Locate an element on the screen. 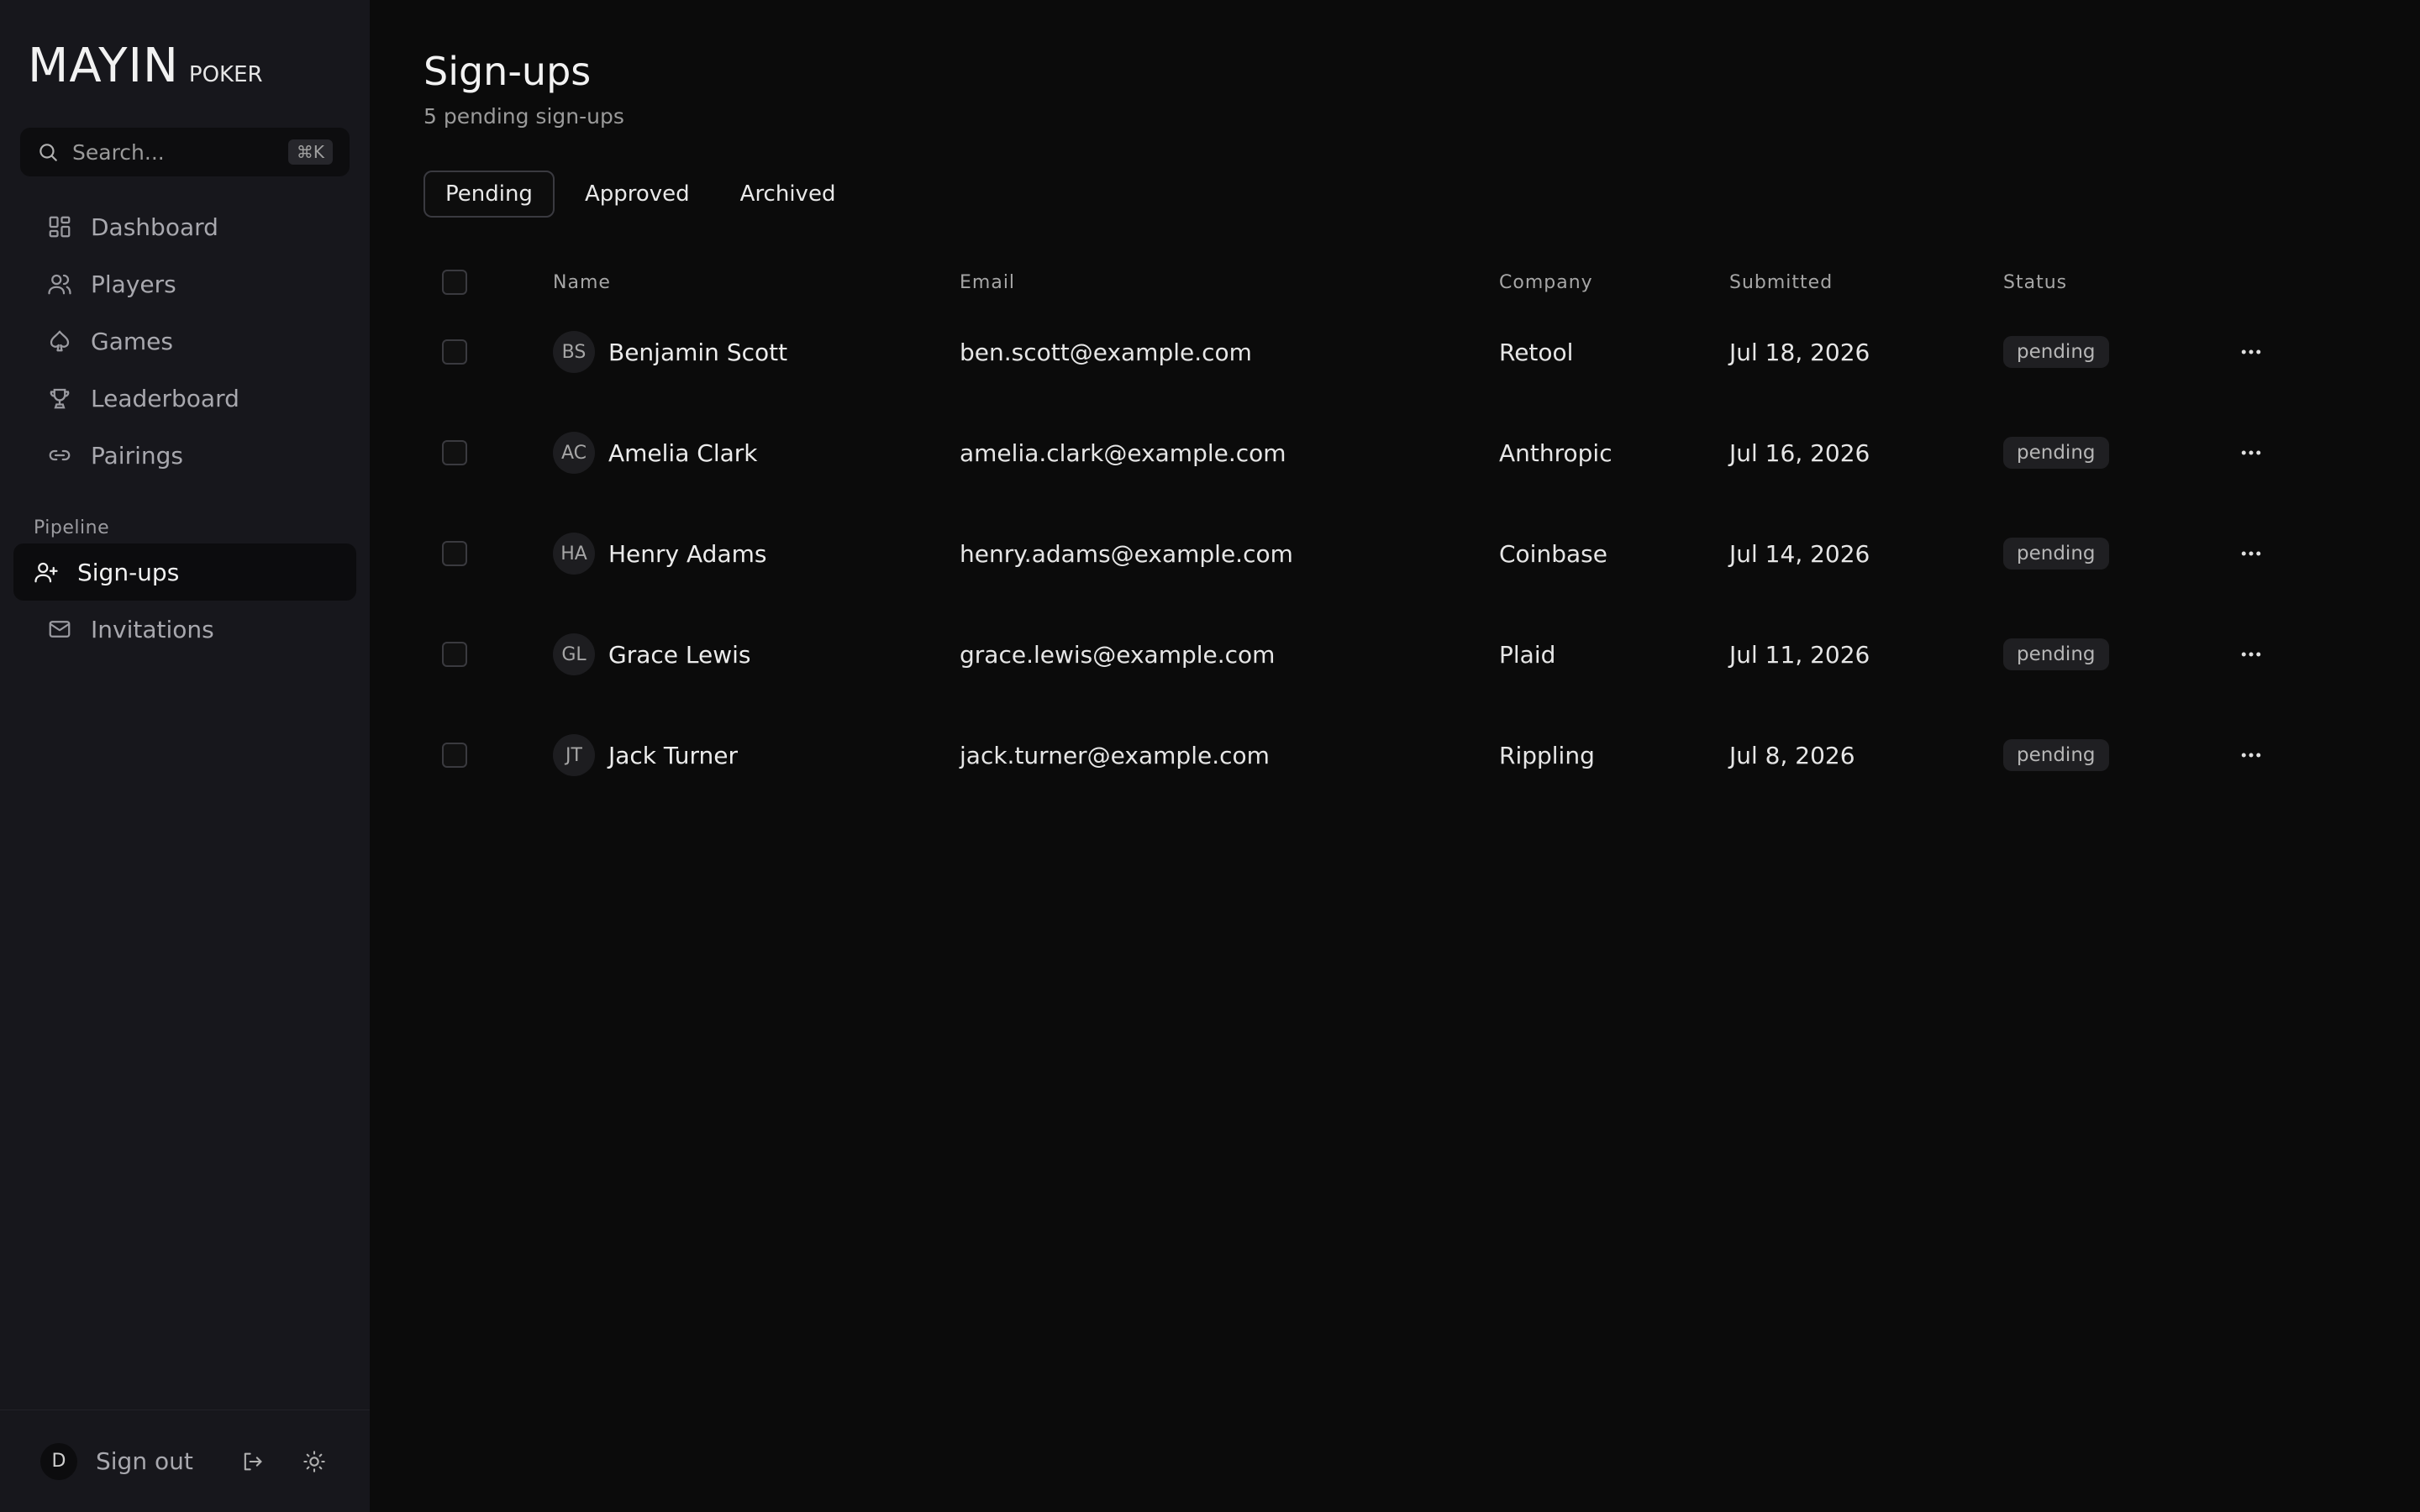 The width and height of the screenshot is (2420, 1512). sidebar-footer: D Sign out is located at coordinates (185, 1461).